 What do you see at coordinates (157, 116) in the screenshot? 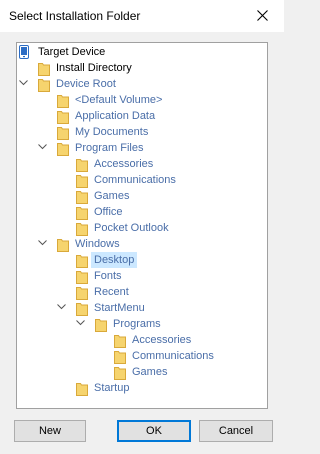
I see `tree-item-application-data: Application Data` at bounding box center [157, 116].